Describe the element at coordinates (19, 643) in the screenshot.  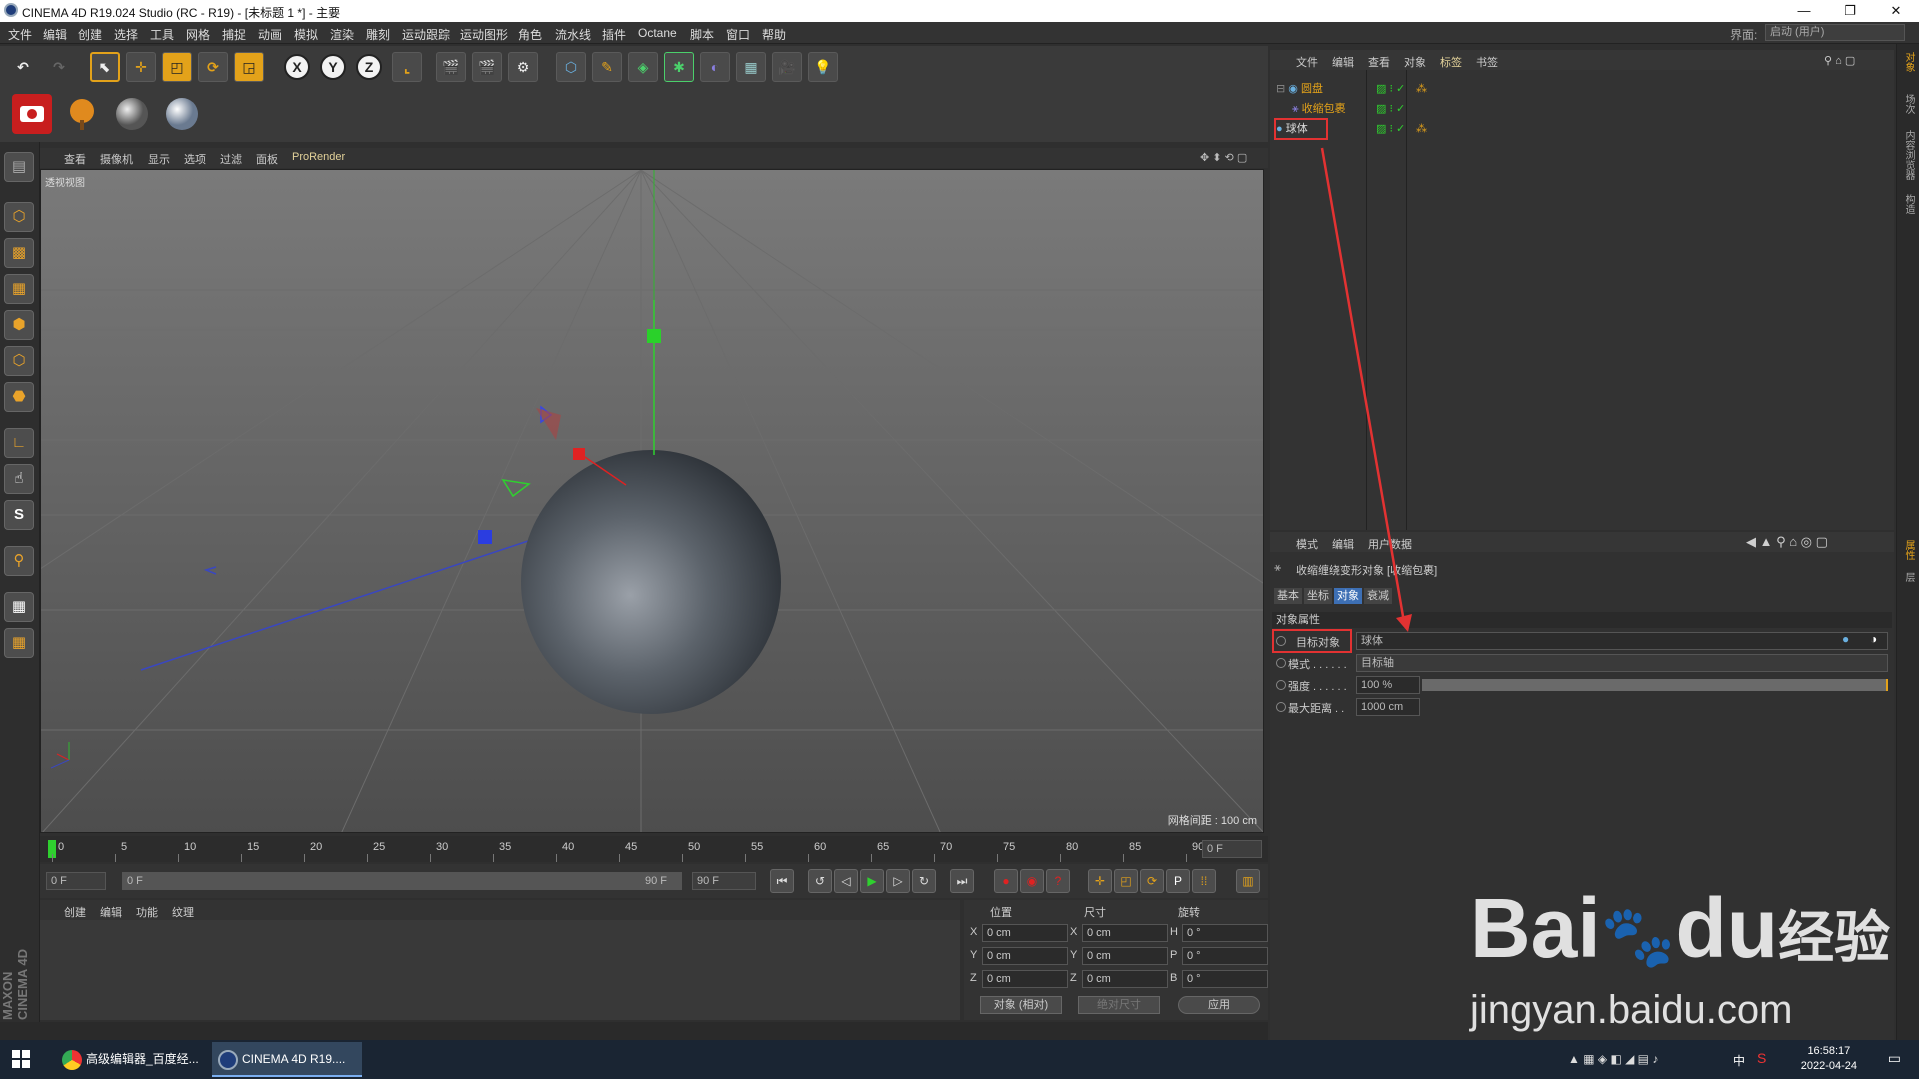
I see `planar-workplane-icon: ▦` at that location.